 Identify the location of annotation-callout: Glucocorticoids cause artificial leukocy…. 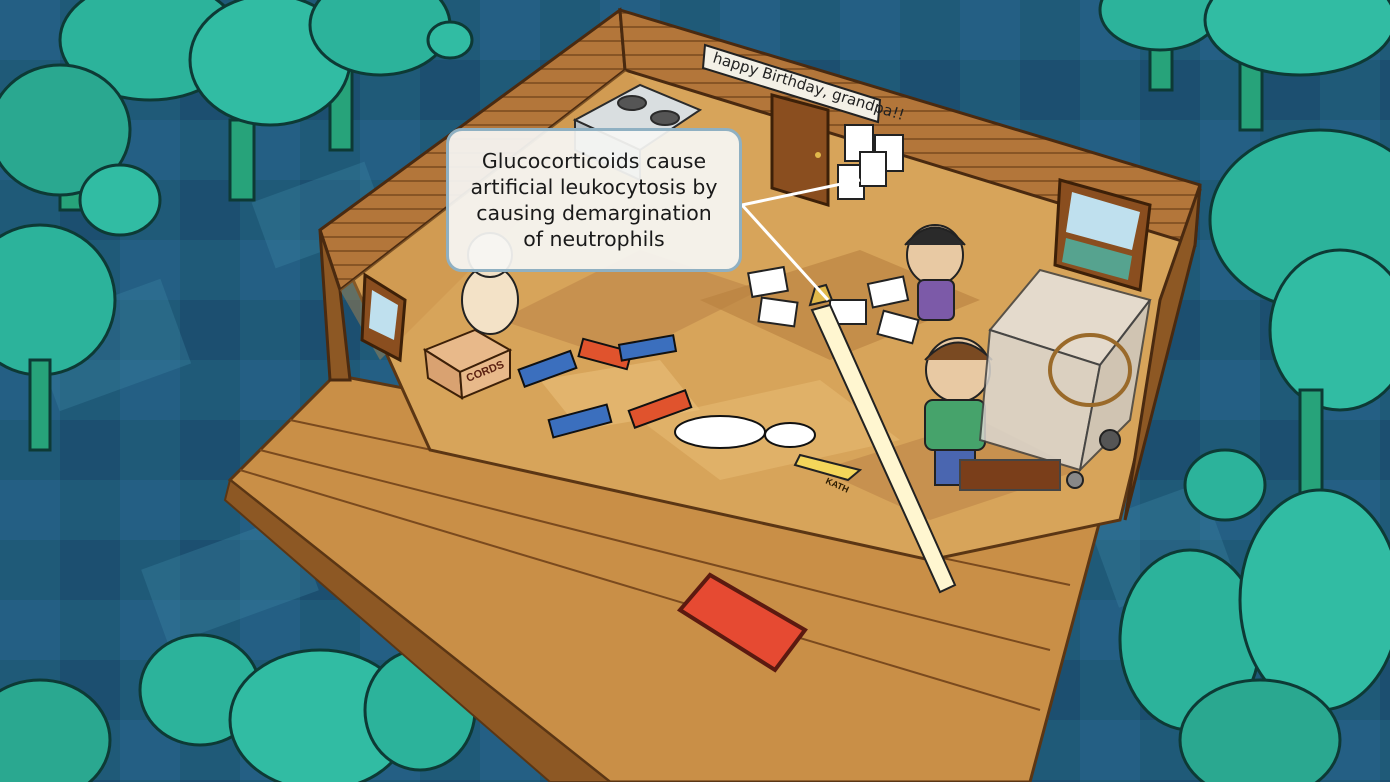
(594, 200).